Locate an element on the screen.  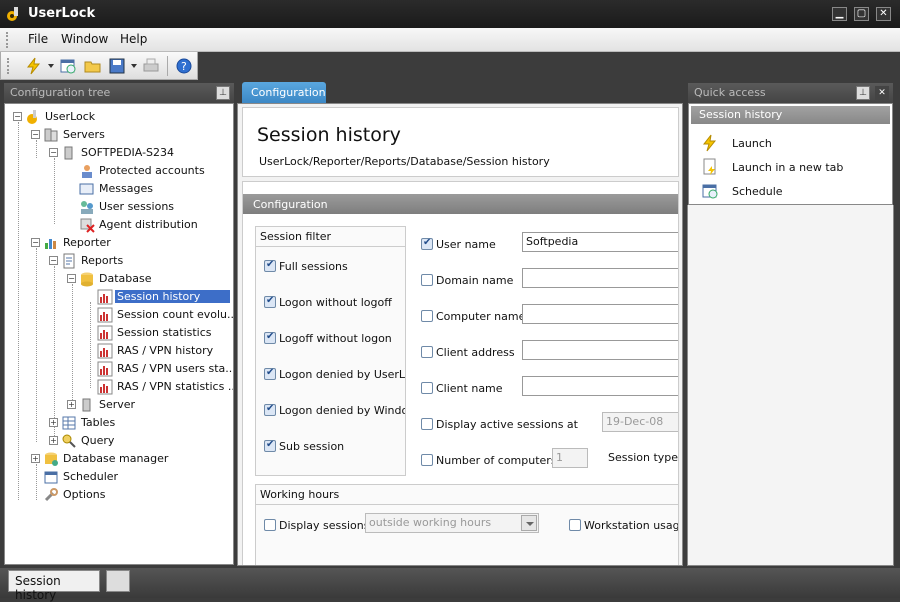
computer-name-checkbox is located at coordinates (427, 316).